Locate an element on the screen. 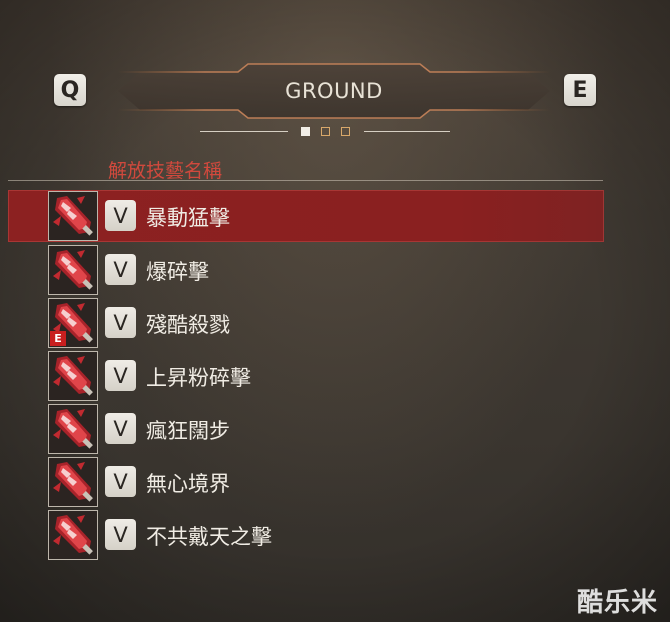 Image resolution: width=670 pixels, height=622 pixels. skill-name: 上昇粉碎擊 is located at coordinates (198, 378).